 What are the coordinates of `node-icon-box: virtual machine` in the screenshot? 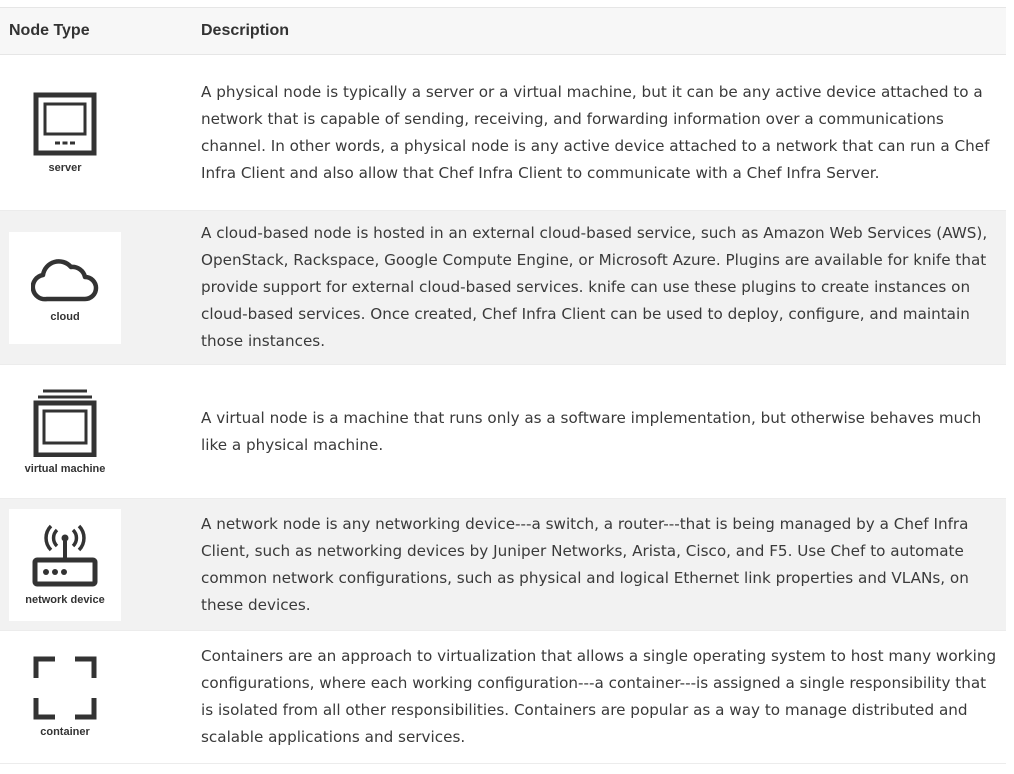 It's located at (65, 431).